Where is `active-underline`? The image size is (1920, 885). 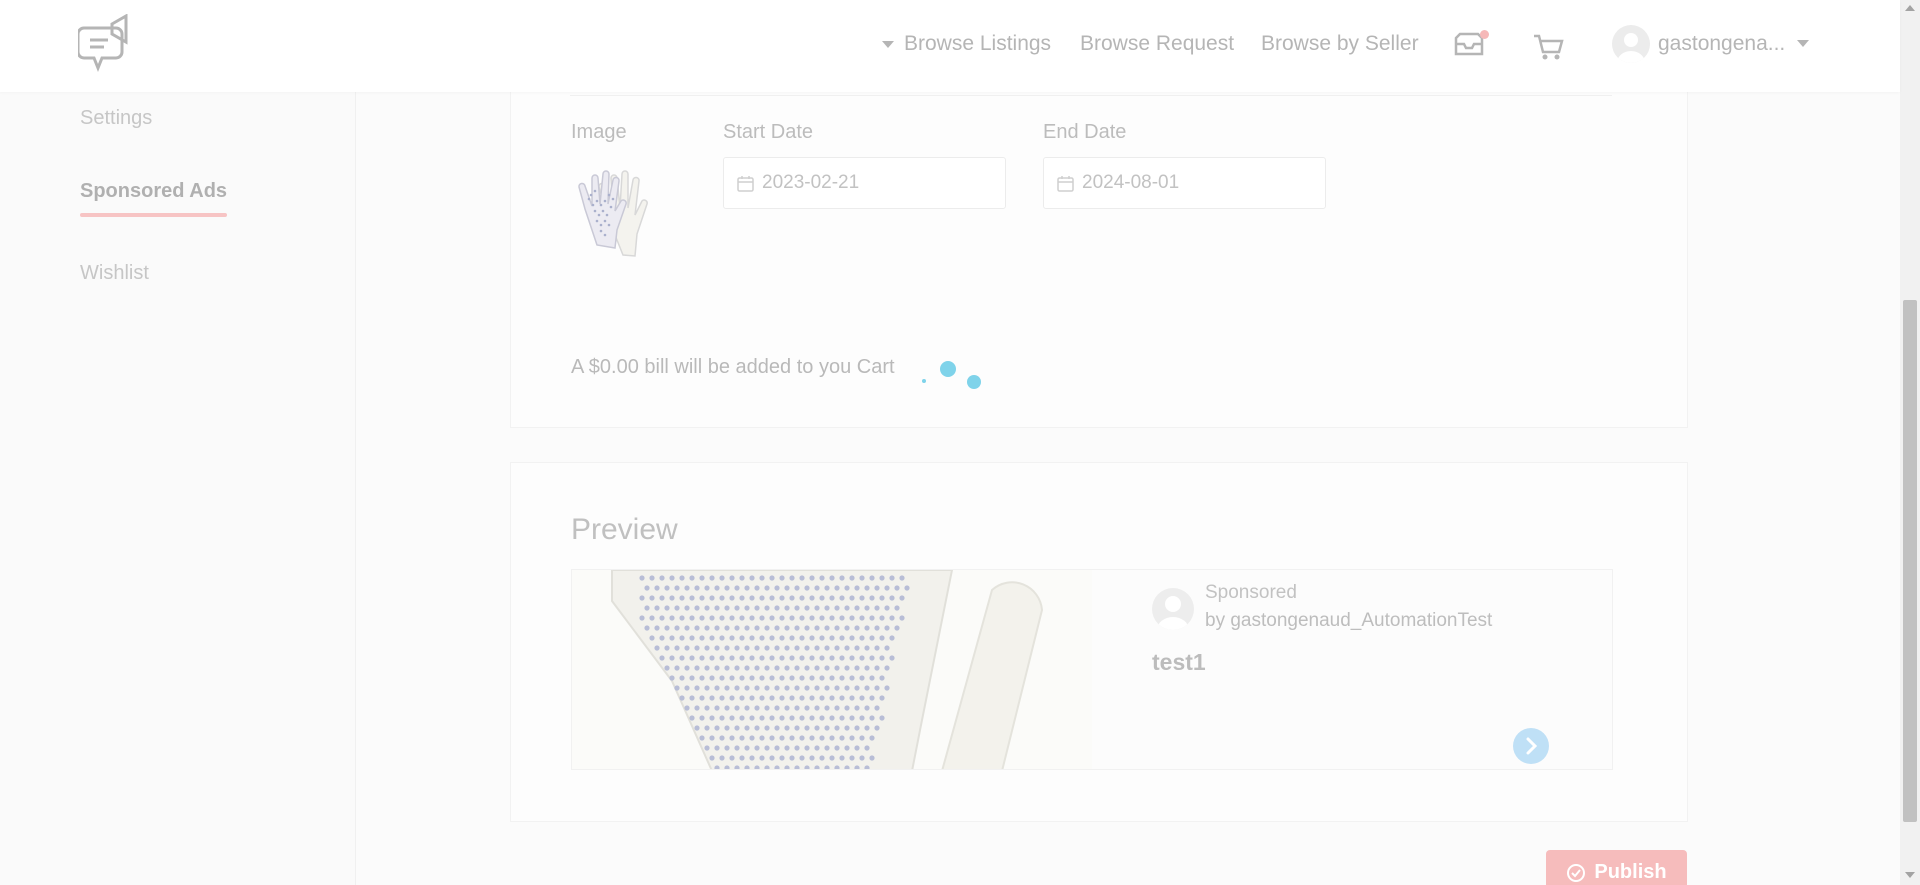 active-underline is located at coordinates (153, 215).